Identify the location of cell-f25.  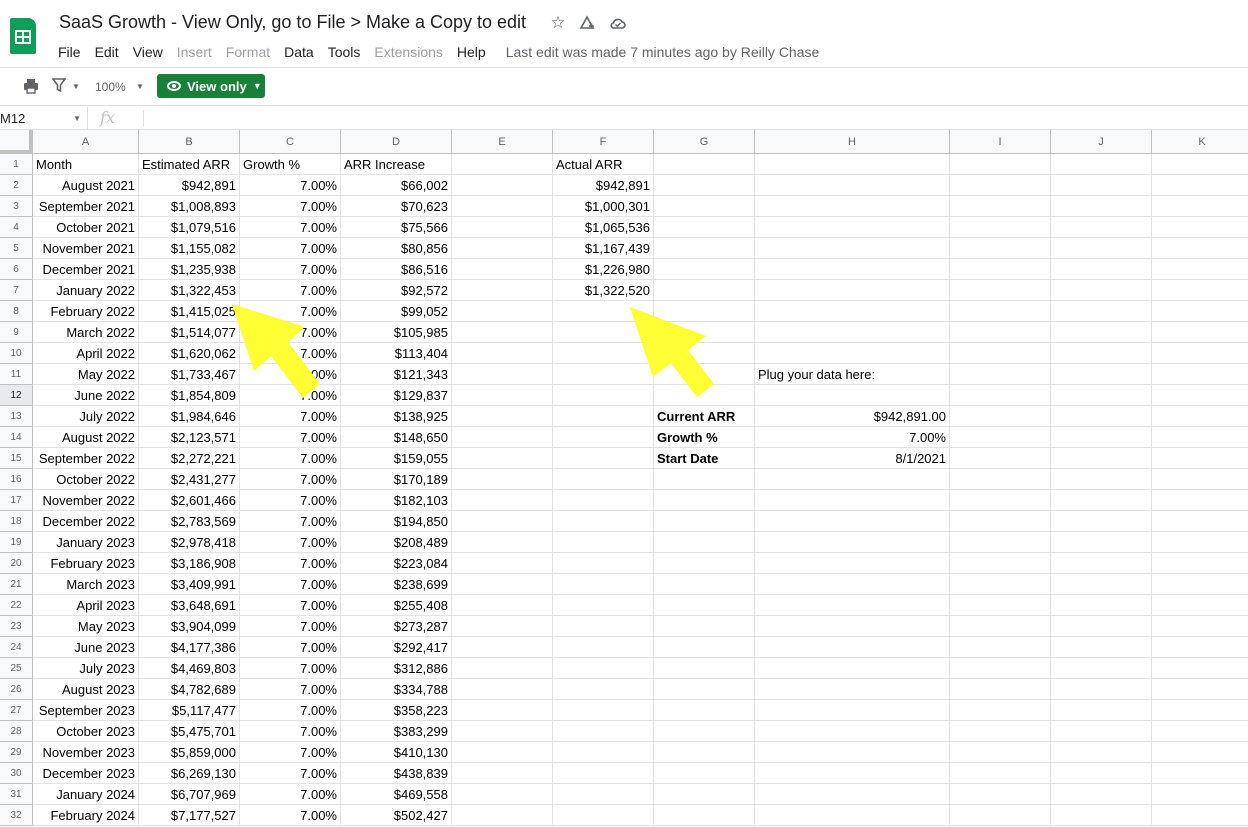
(603, 668).